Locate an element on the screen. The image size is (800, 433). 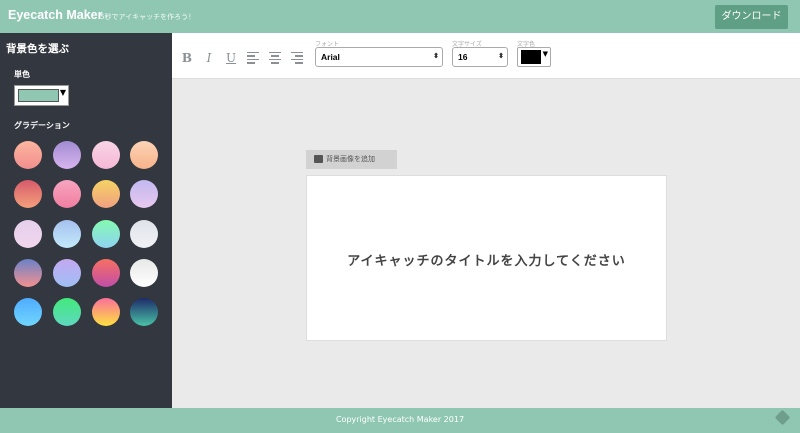
app-title: Eyecatch Maker is located at coordinates (55, 15).